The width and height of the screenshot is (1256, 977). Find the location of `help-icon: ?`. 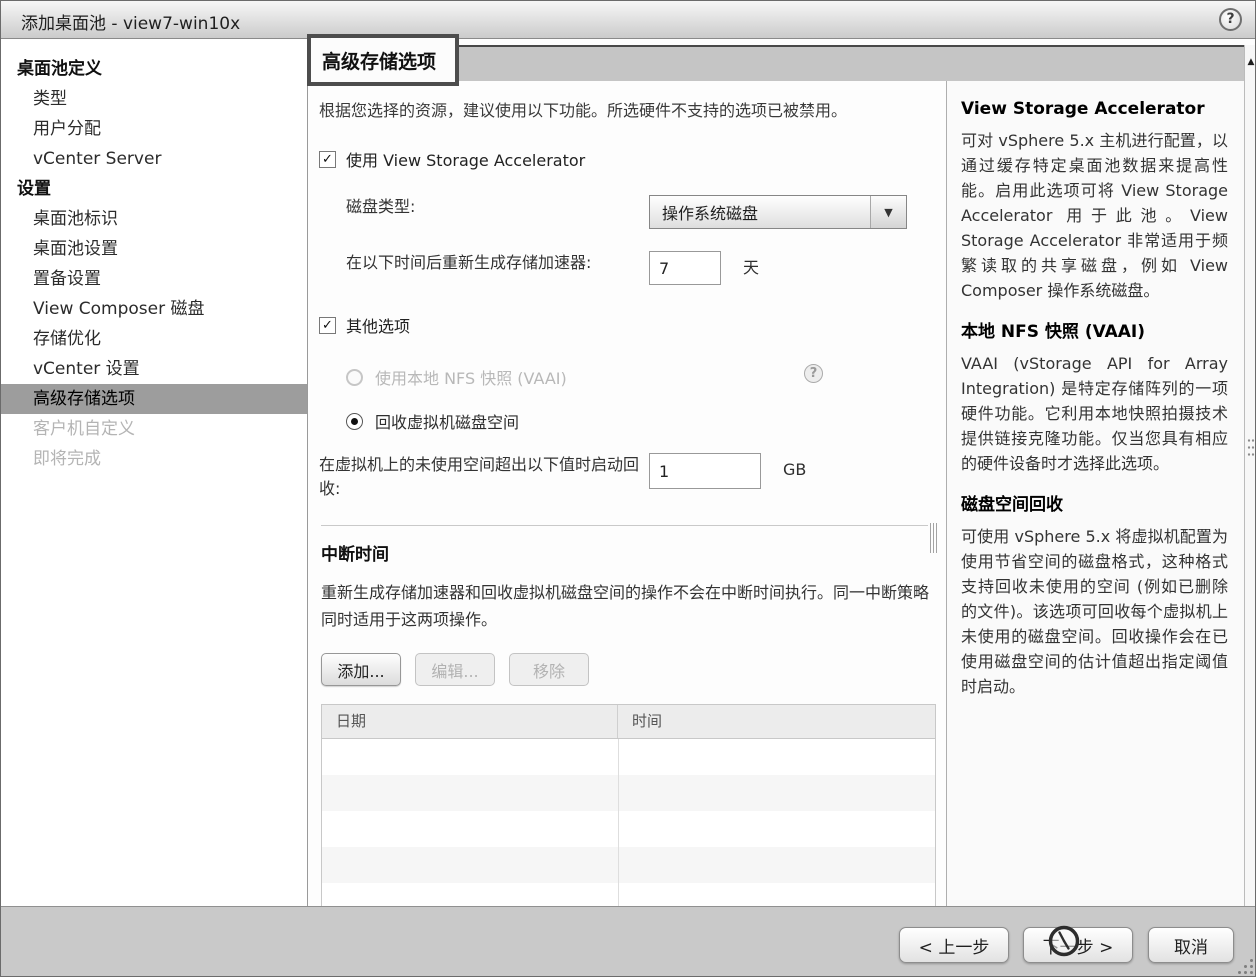

help-icon: ? is located at coordinates (1230, 19).